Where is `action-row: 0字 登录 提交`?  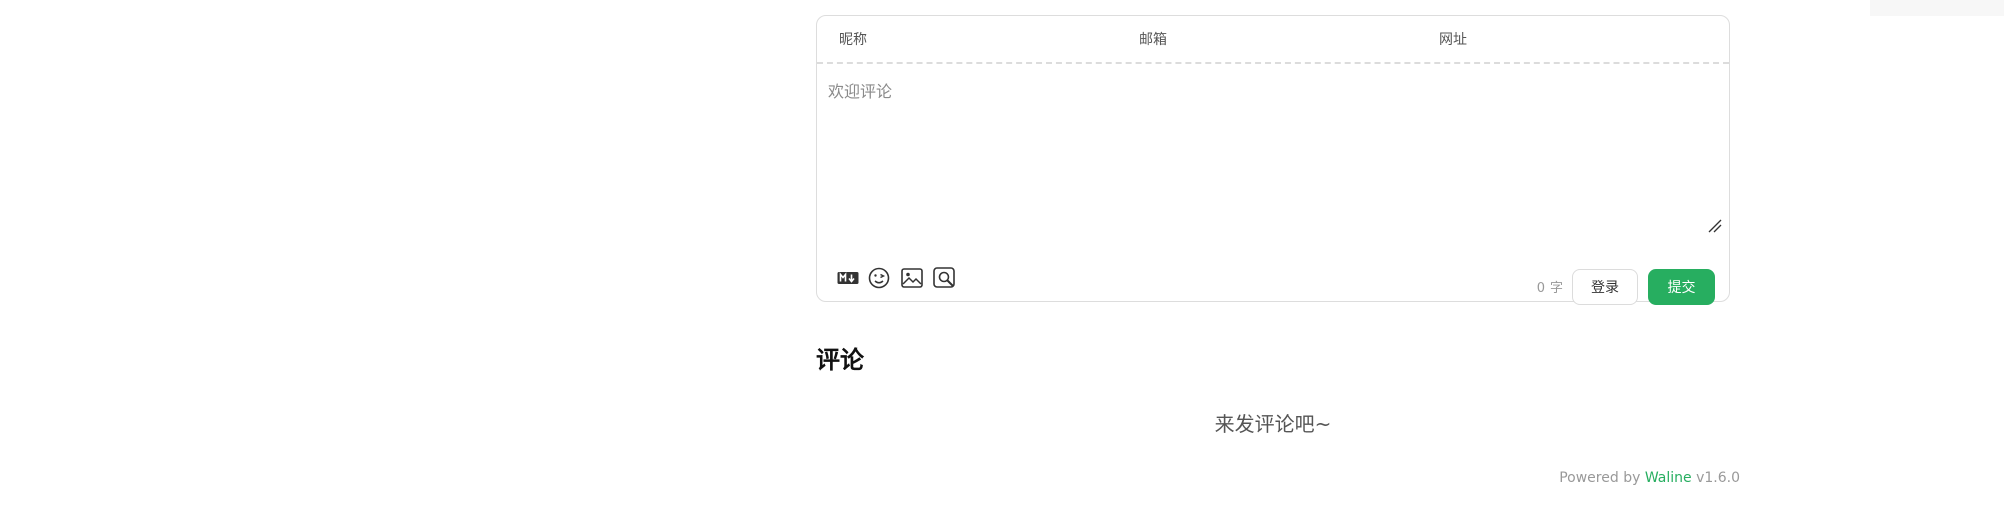
action-row: 0字 登录 提交 is located at coordinates (1273, 278).